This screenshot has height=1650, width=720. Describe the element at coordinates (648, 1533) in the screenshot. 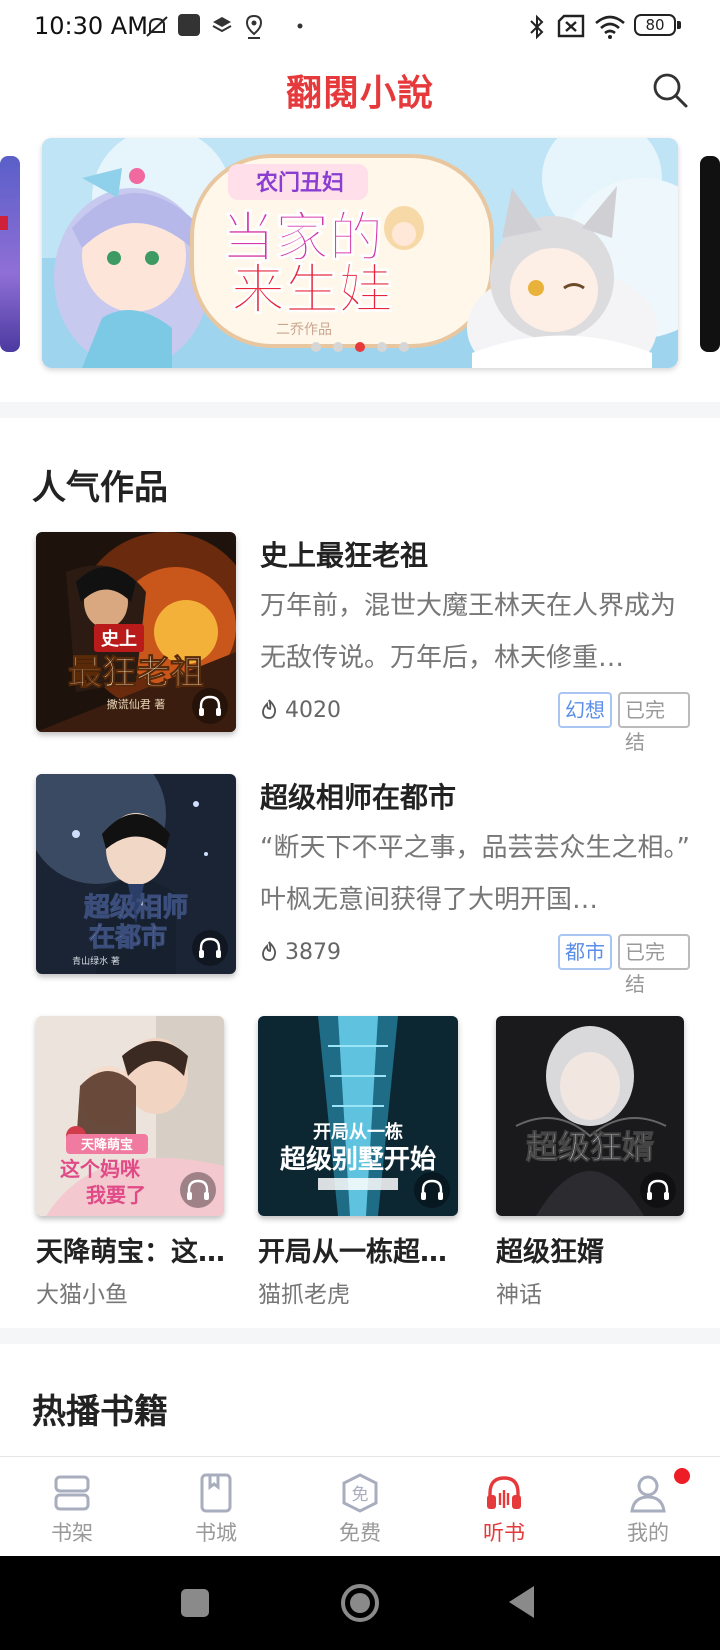

I see `nav-label: 我的` at that location.